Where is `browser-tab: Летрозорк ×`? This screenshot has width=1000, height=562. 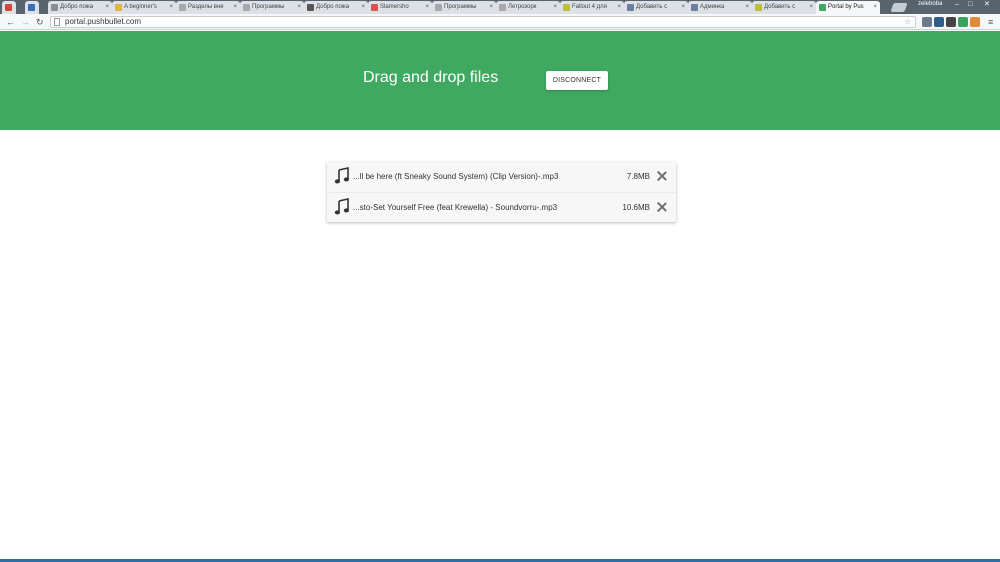
browser-tab: Летрозорк × is located at coordinates (528, 7).